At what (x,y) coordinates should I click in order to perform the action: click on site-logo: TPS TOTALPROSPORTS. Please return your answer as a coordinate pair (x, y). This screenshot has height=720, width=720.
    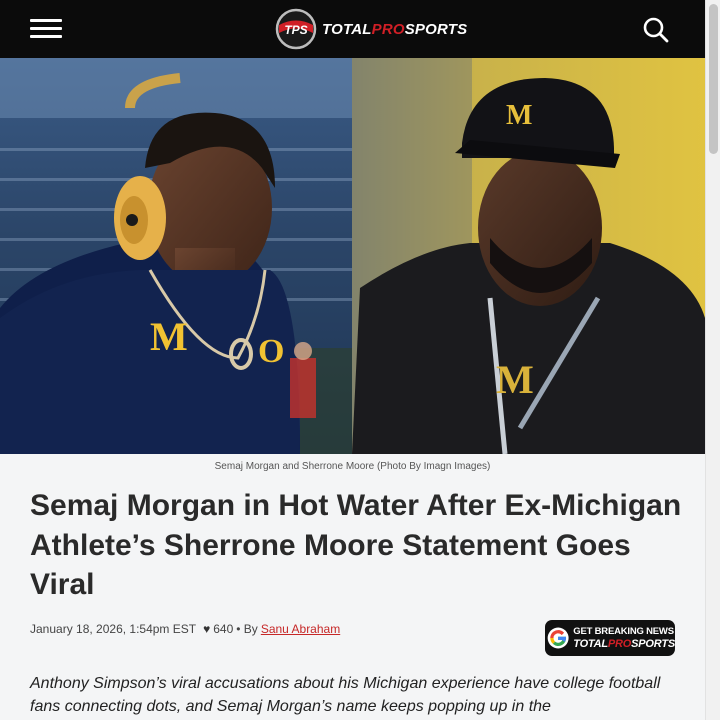
    Looking at the image, I should click on (371, 29).